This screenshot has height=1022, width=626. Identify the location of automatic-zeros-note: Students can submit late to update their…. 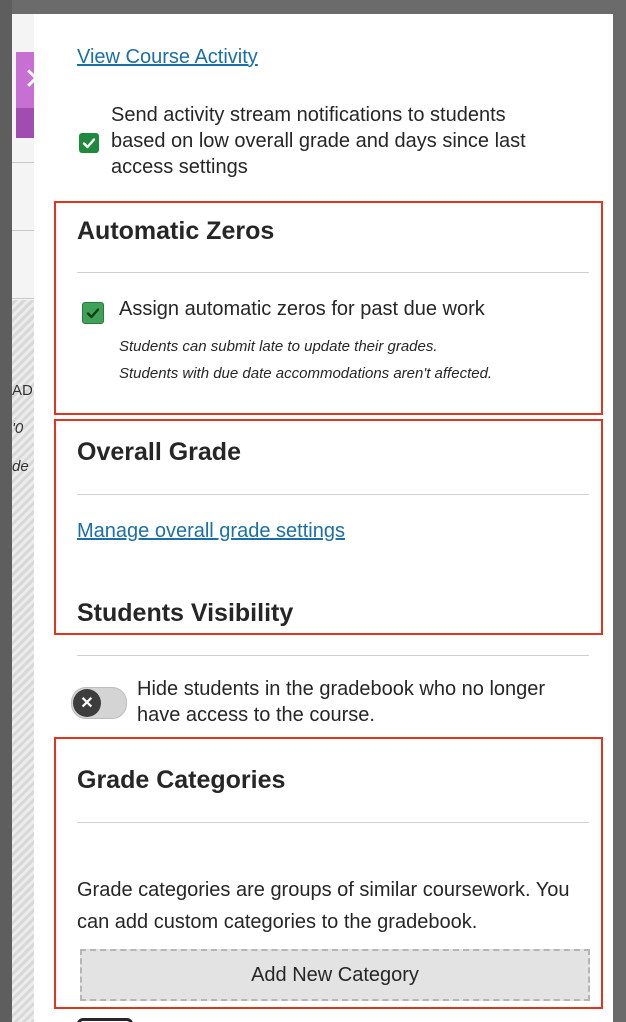
(278, 346).